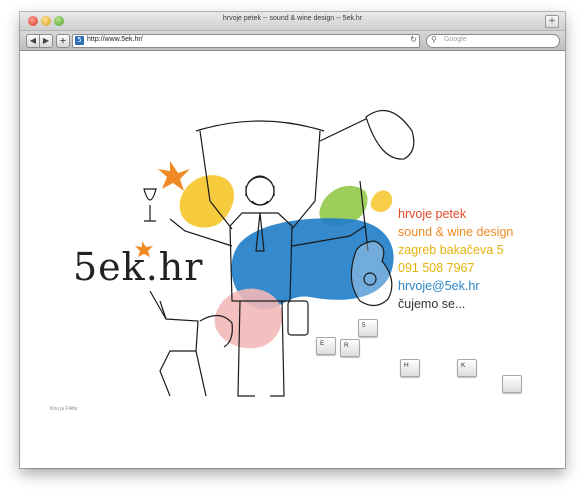 The image size is (584, 500). I want to click on contact-phone: 091 508 7967, so click(436, 268).